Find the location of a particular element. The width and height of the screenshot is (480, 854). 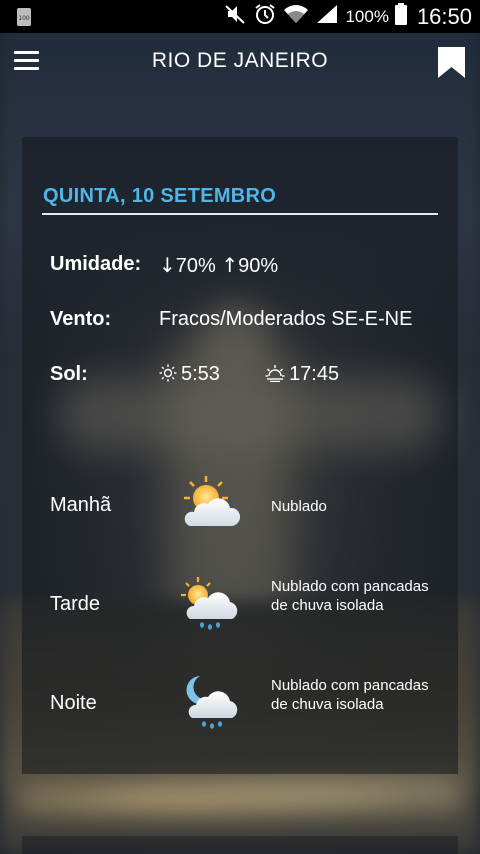

background-city-lights is located at coordinates (240, 800).